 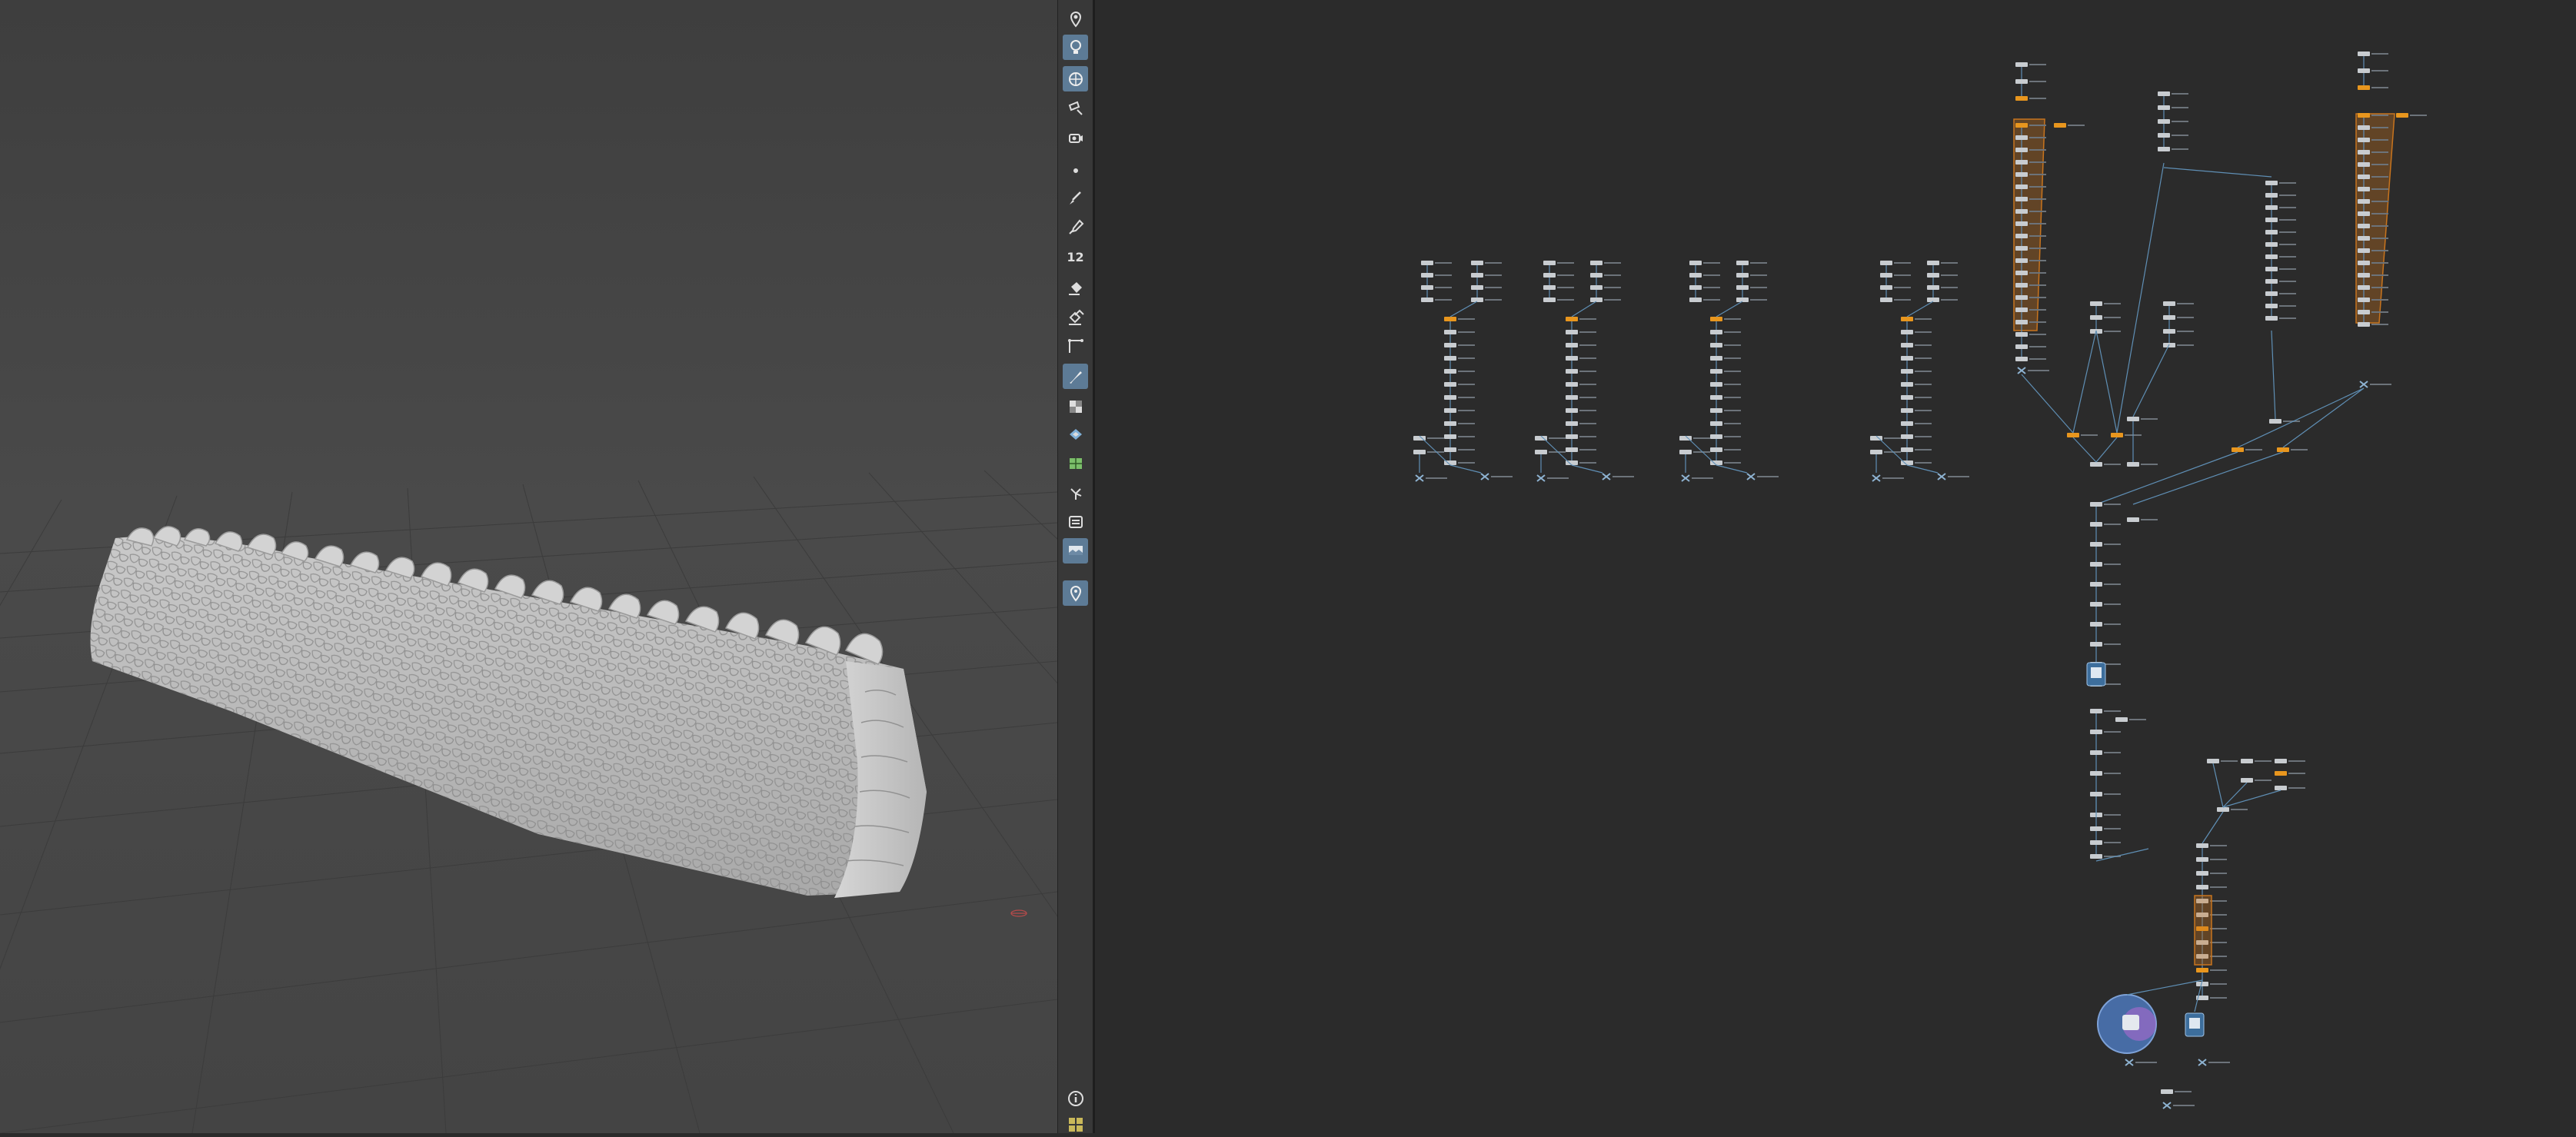 I want to click on layout-grid-button, so click(x=1075, y=1124).